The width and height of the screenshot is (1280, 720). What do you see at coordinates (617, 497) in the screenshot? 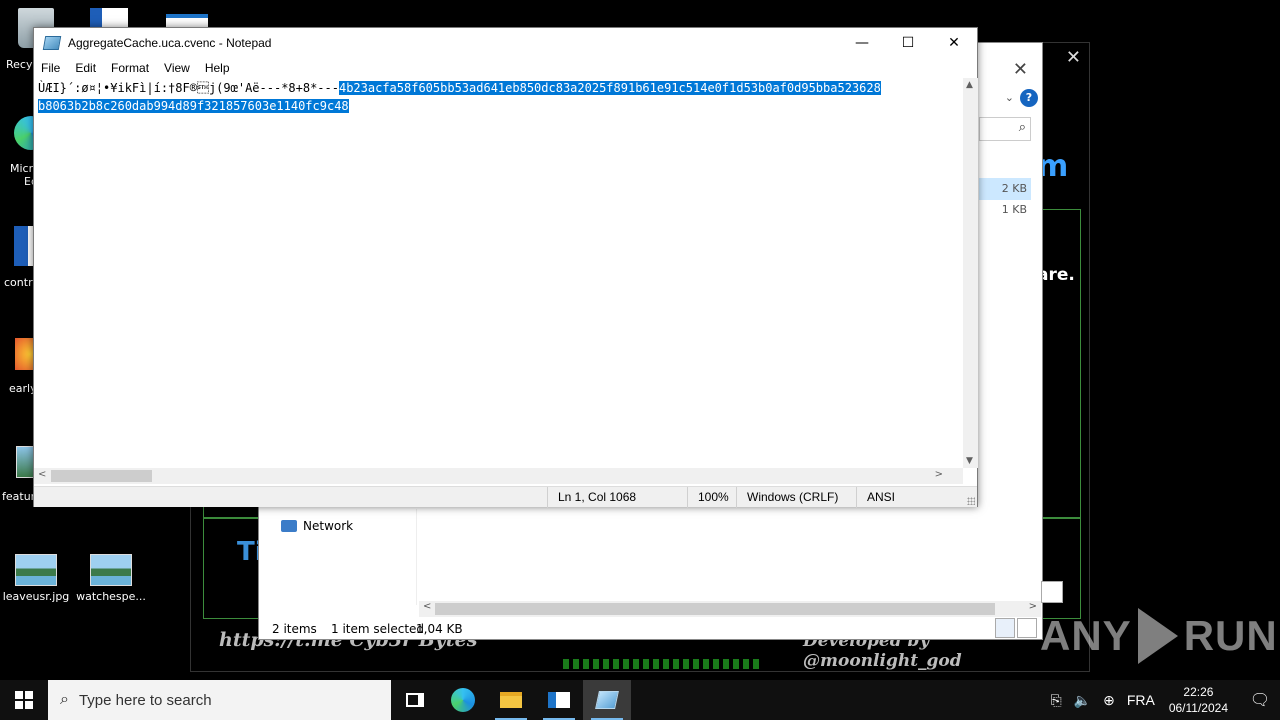
I see `cursor-position: Ln 1, Col 1068` at bounding box center [617, 497].